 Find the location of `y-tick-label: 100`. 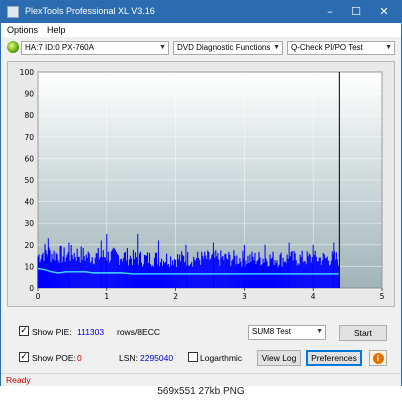

y-tick-label: 100 is located at coordinates (27, 72).